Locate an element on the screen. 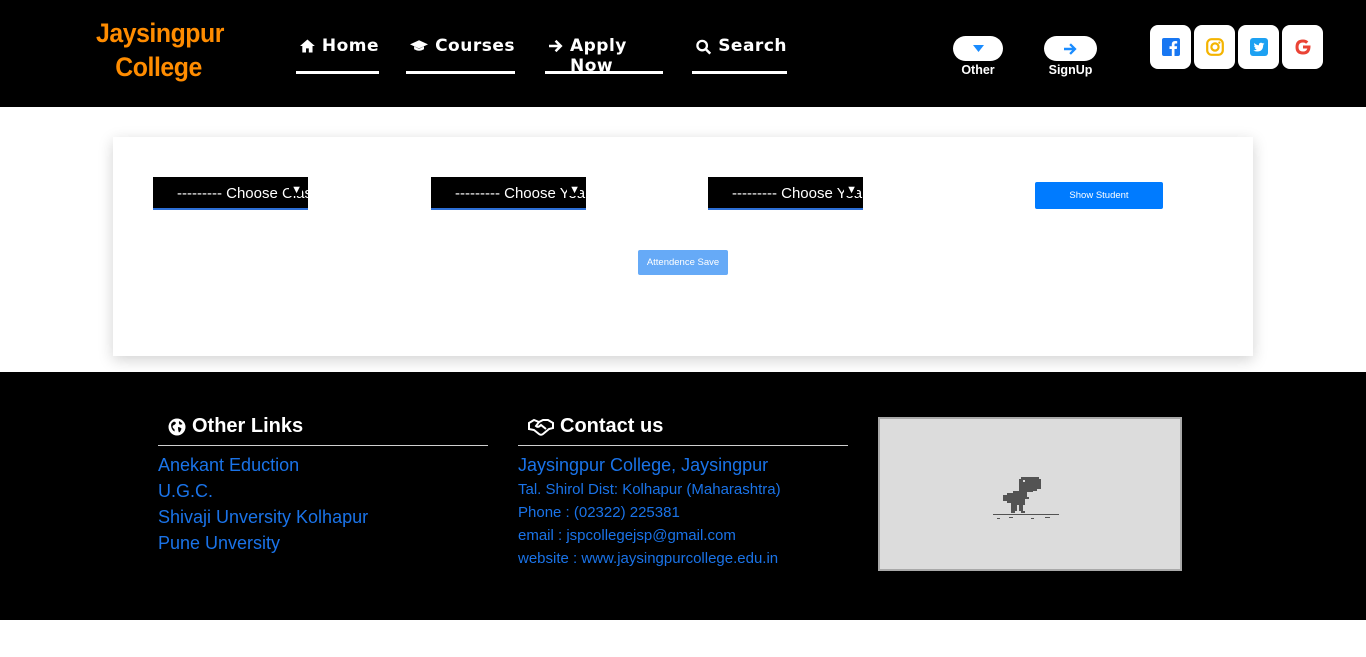  facebook-link is located at coordinates (1170, 47).